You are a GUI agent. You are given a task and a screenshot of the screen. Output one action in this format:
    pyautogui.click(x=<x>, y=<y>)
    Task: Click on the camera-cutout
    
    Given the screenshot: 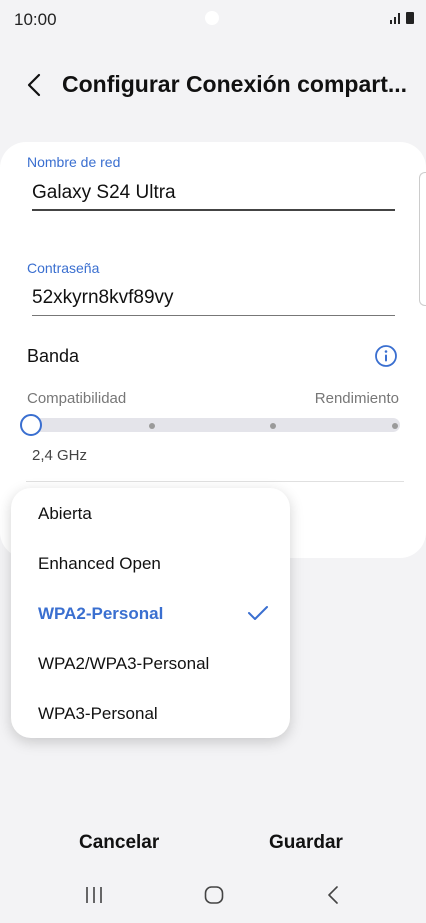 What is the action you would take?
    pyautogui.click(x=212, y=18)
    